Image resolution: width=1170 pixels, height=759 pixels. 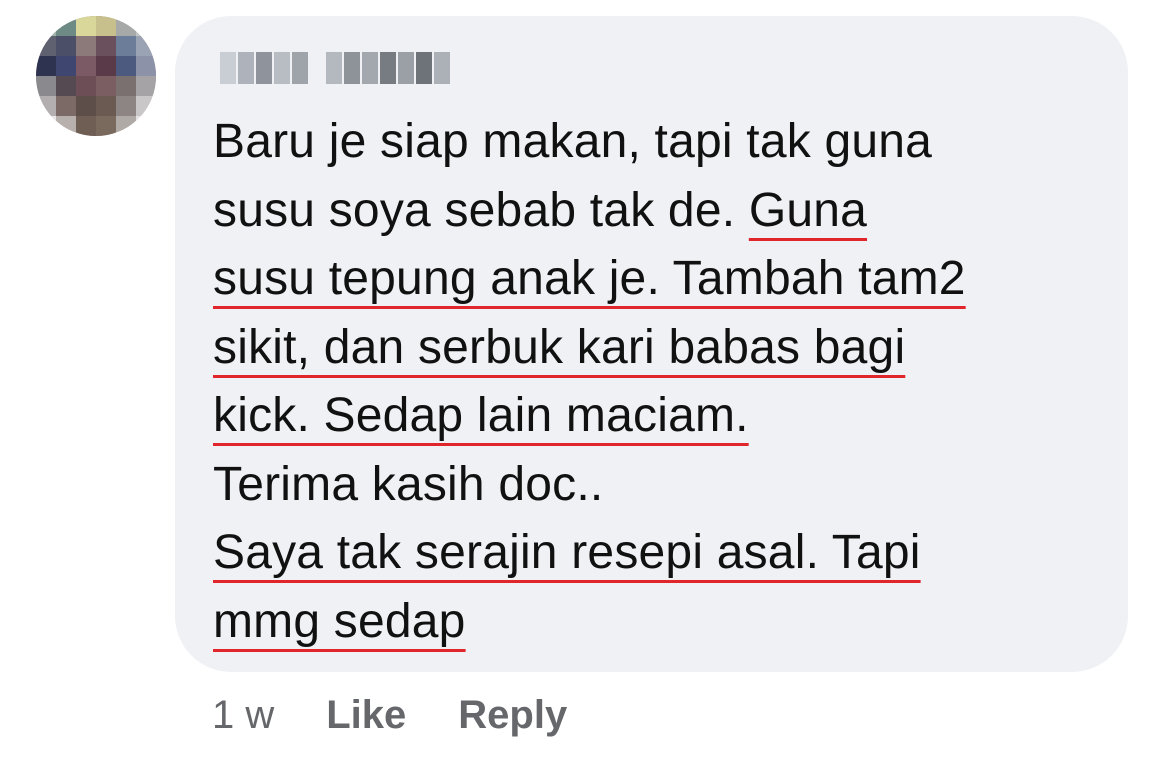 I want to click on comment-line: Baru je siap makan, tapi tak guna, so click(x=663, y=142).